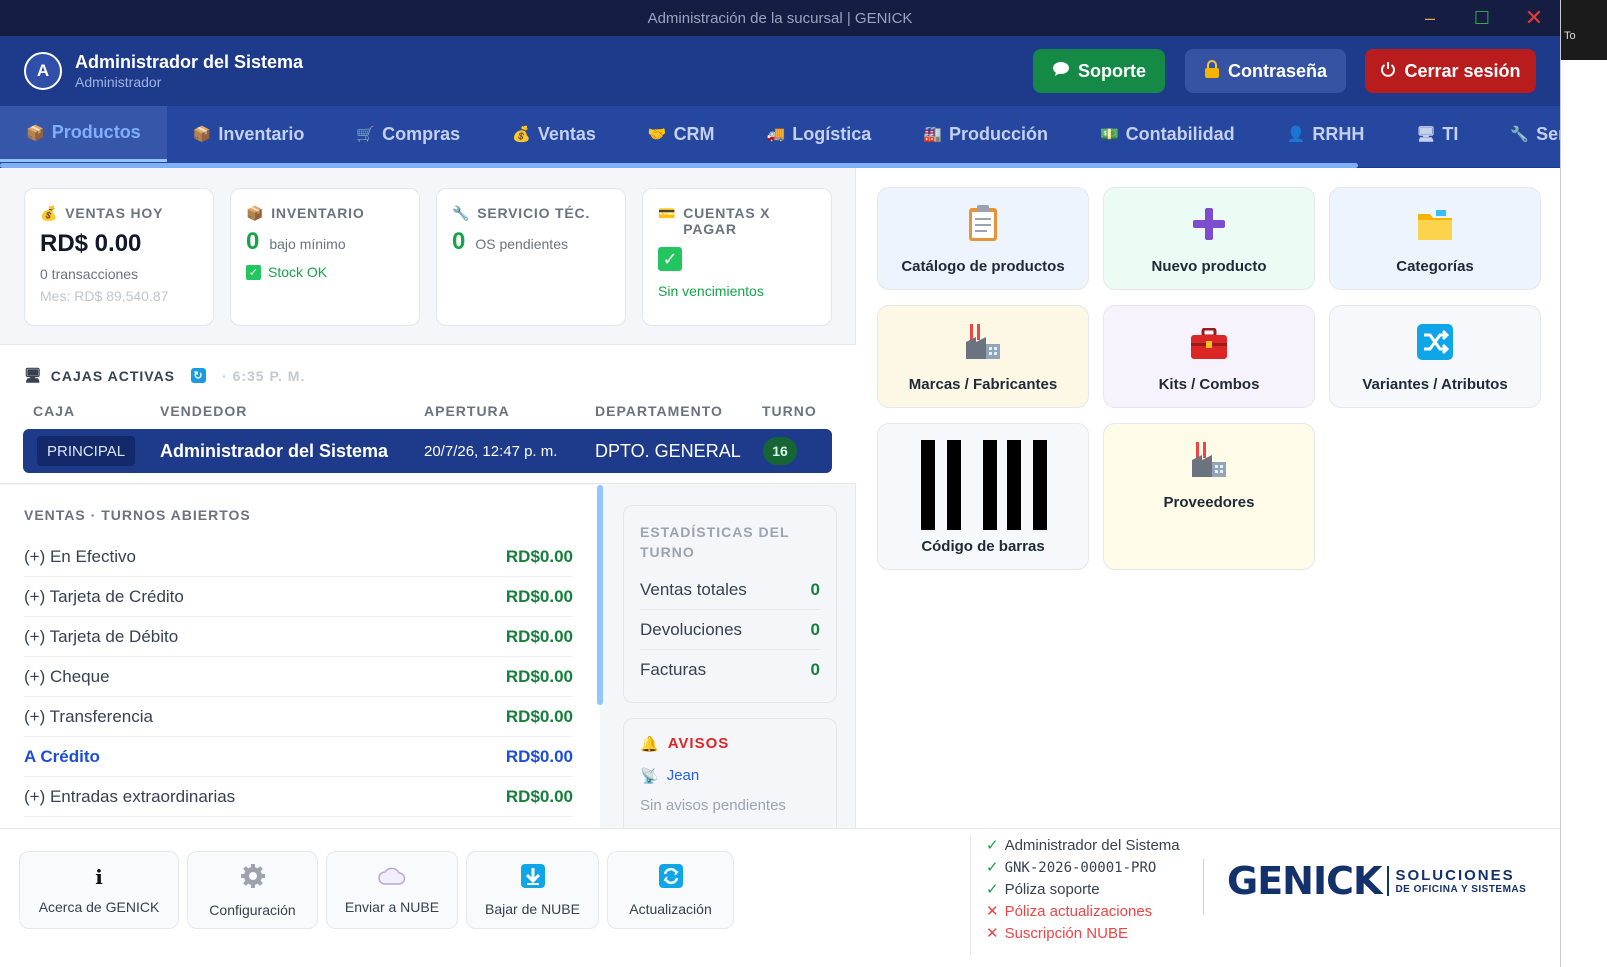  I want to click on kpi-title-text: CUENTAS X PAGAR, so click(727, 221).